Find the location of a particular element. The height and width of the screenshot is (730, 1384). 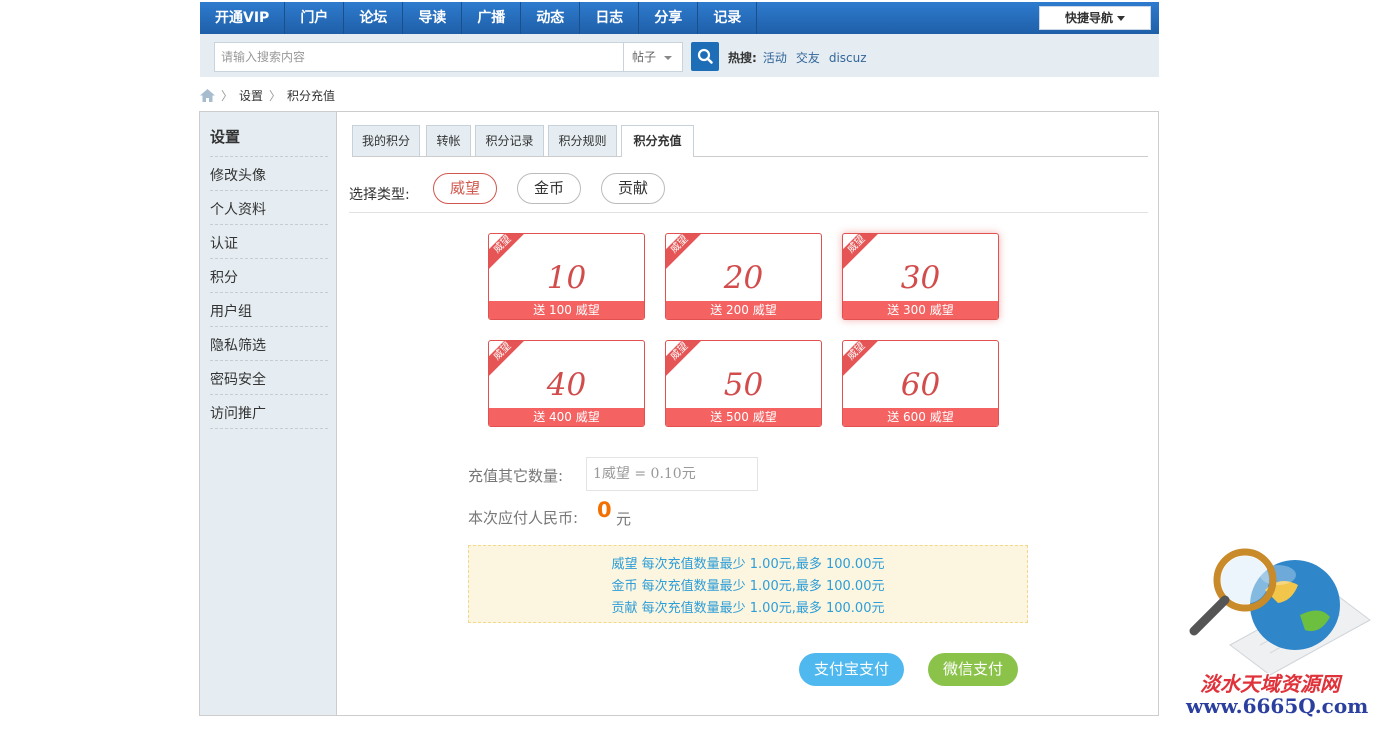

tab-credit-log: 积分记录 is located at coordinates (509, 140).